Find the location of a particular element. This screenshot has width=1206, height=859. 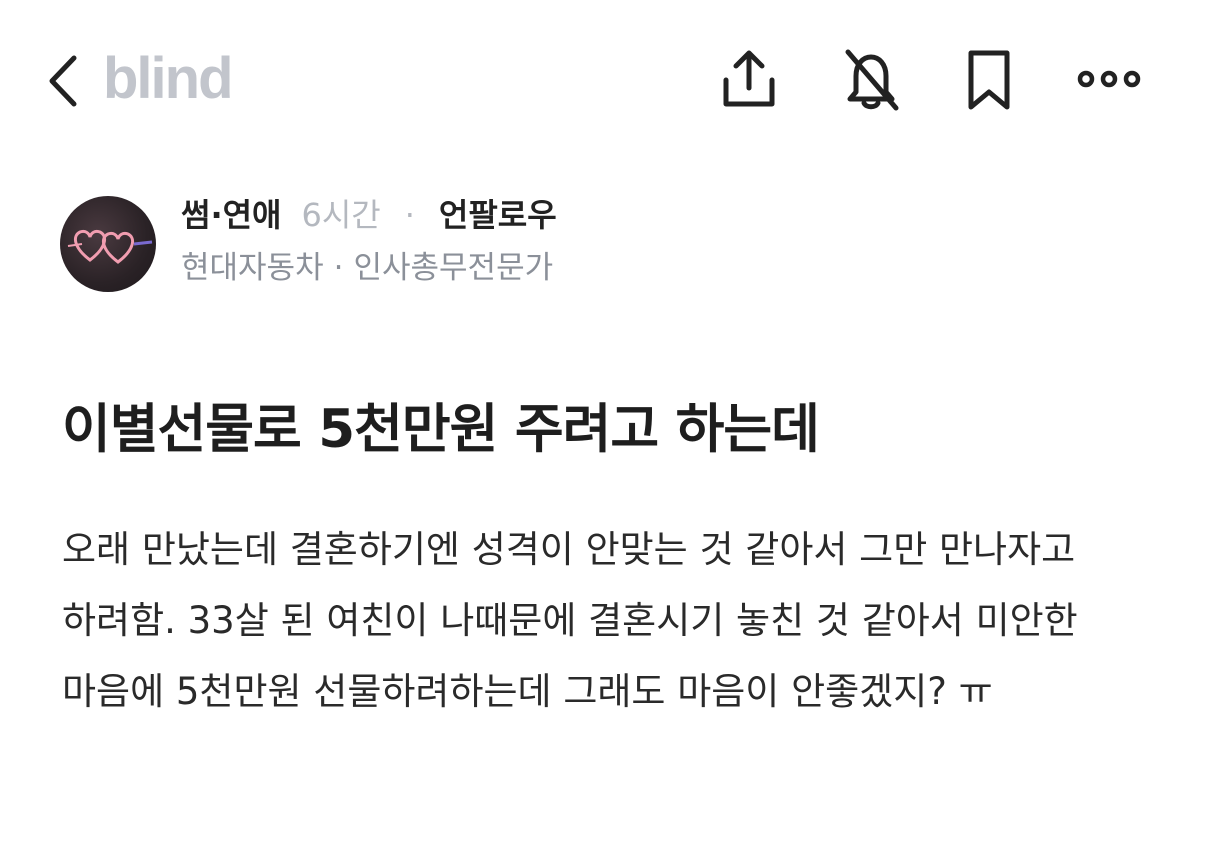

post-meta-line: 썸·연애 6시간 · 언팔로우 is located at coordinates (369, 215).